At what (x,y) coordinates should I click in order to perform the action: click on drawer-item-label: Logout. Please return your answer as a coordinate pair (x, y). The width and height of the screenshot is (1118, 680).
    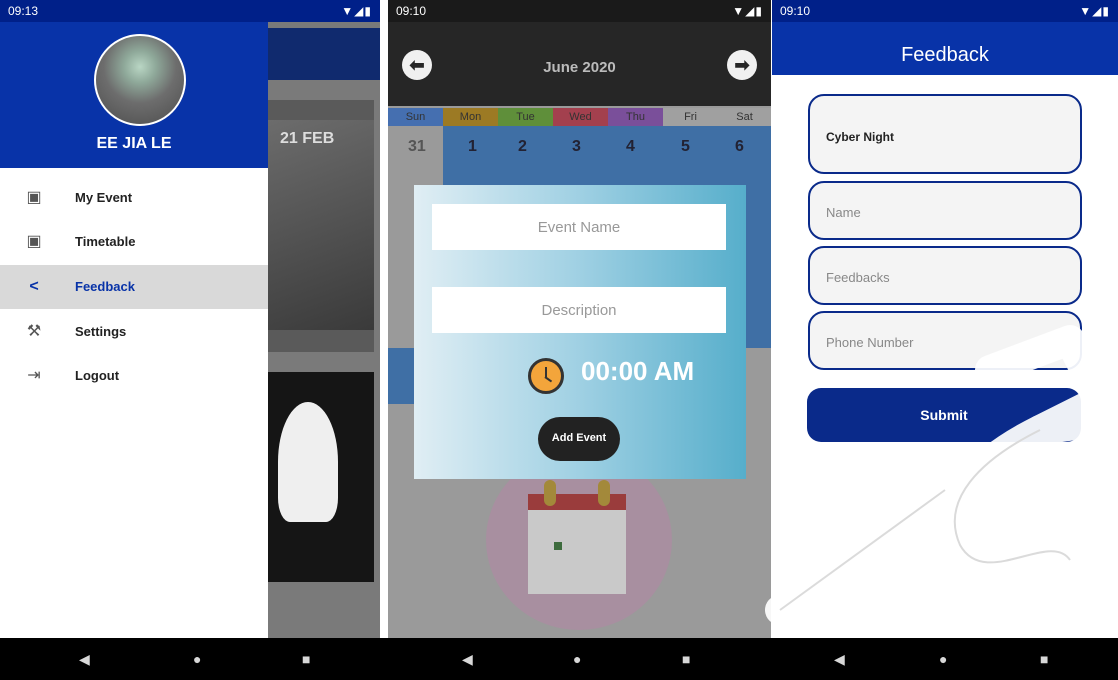
    Looking at the image, I should click on (97, 375).